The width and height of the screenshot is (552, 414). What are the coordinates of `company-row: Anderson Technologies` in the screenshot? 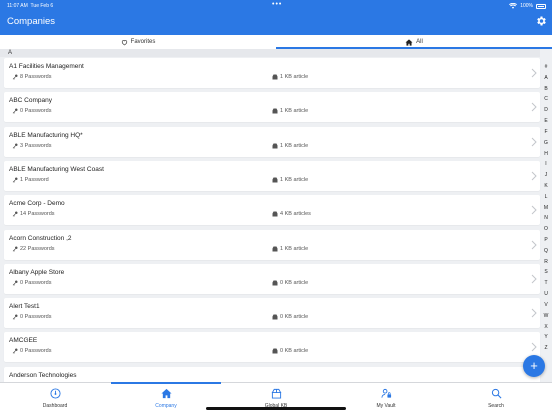 It's located at (272, 374).